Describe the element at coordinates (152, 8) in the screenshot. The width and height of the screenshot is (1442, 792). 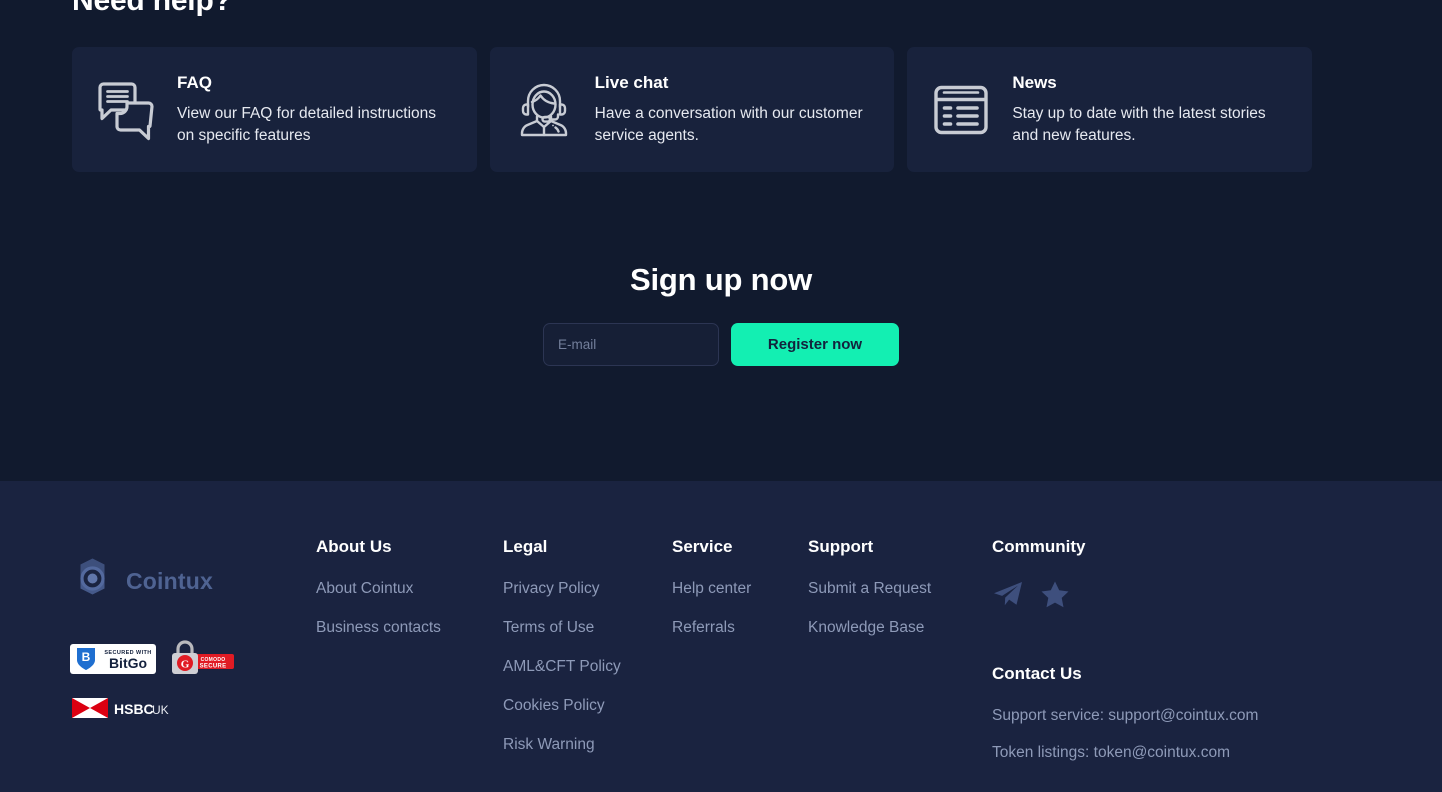
I see `page-title: Need help?` at that location.